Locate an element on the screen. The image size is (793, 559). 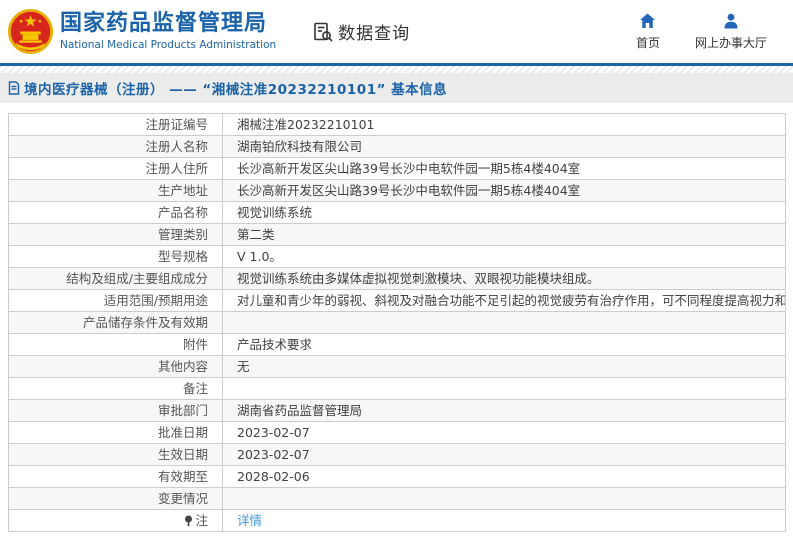
row-label-text: 注册证编号 is located at coordinates (176, 124).